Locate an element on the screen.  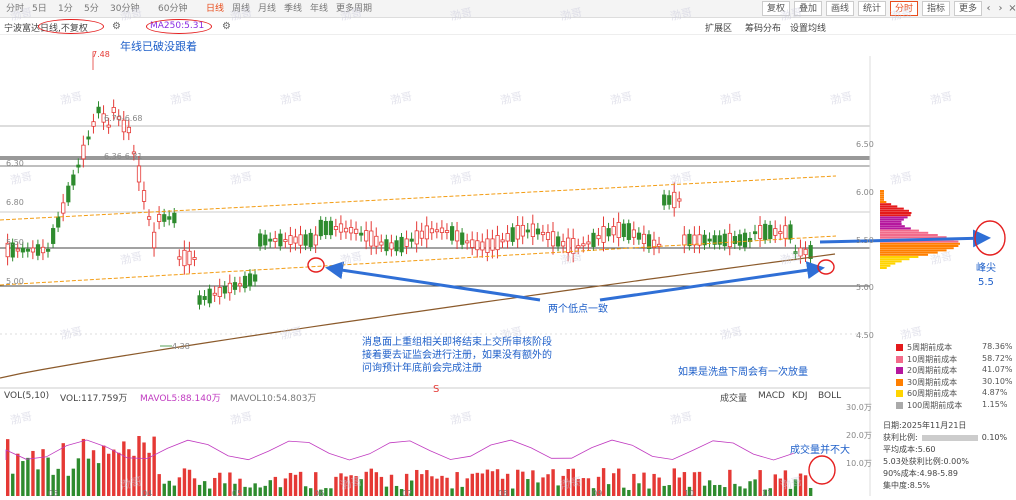
month-label-07: 07 is located at coordinates (407, 493).